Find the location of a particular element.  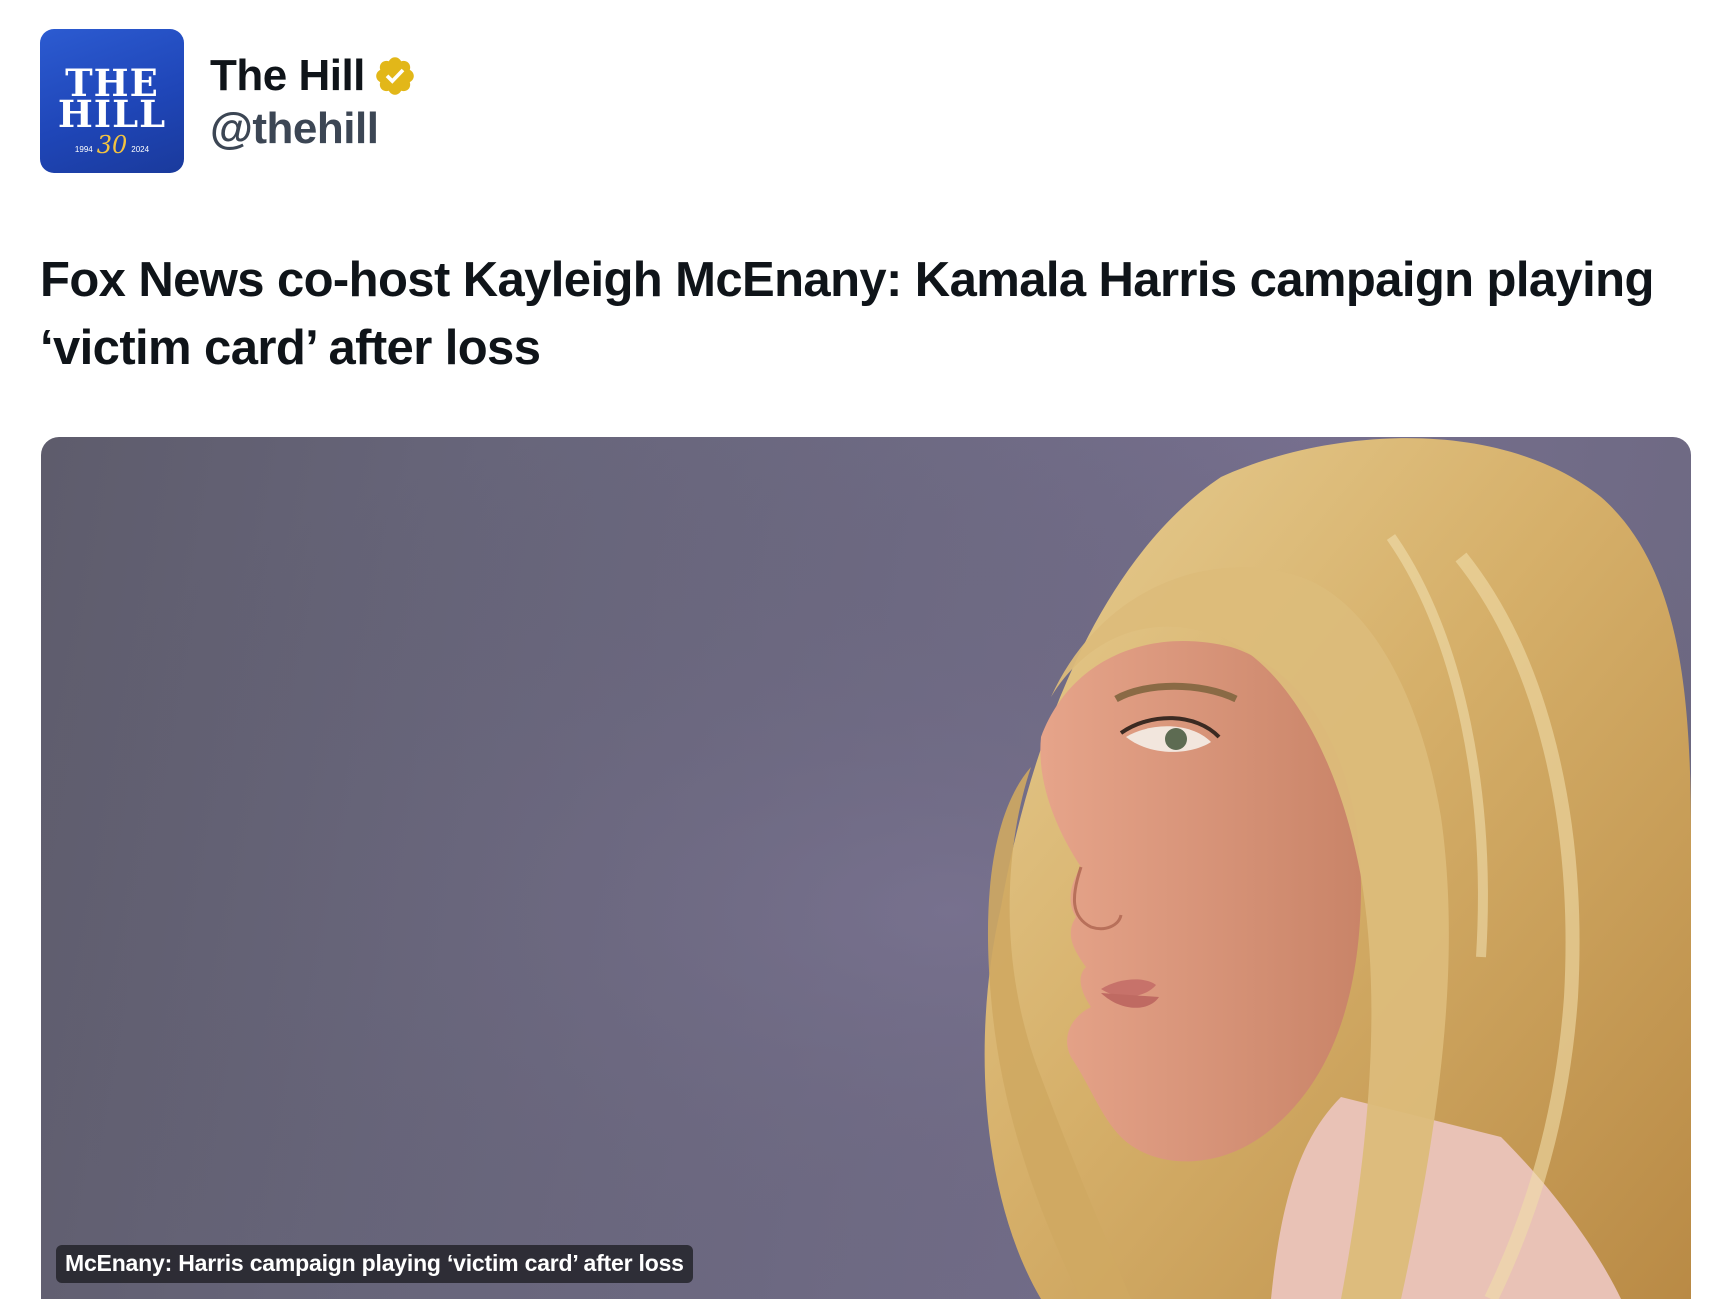

verified-badge-icon is located at coordinates (395, 76).